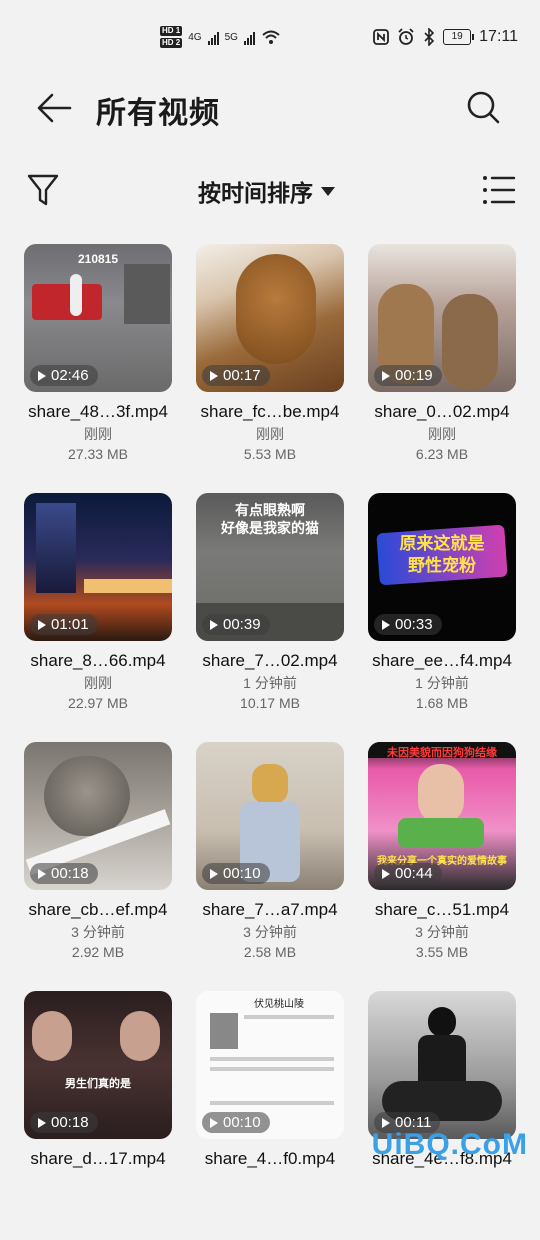 This screenshot has width=540, height=1240. Describe the element at coordinates (98, 952) in the screenshot. I see `video-size: 2.92 MB` at that location.